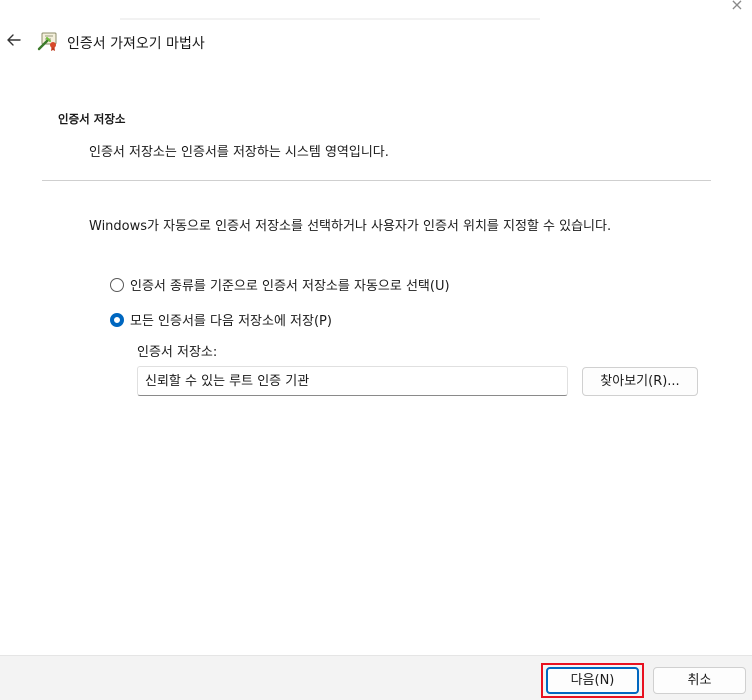 The image size is (752, 700). What do you see at coordinates (352, 381) in the screenshot?
I see `certificate-store-field: 신뢰할 수 있는 루트 인증 기관` at bounding box center [352, 381].